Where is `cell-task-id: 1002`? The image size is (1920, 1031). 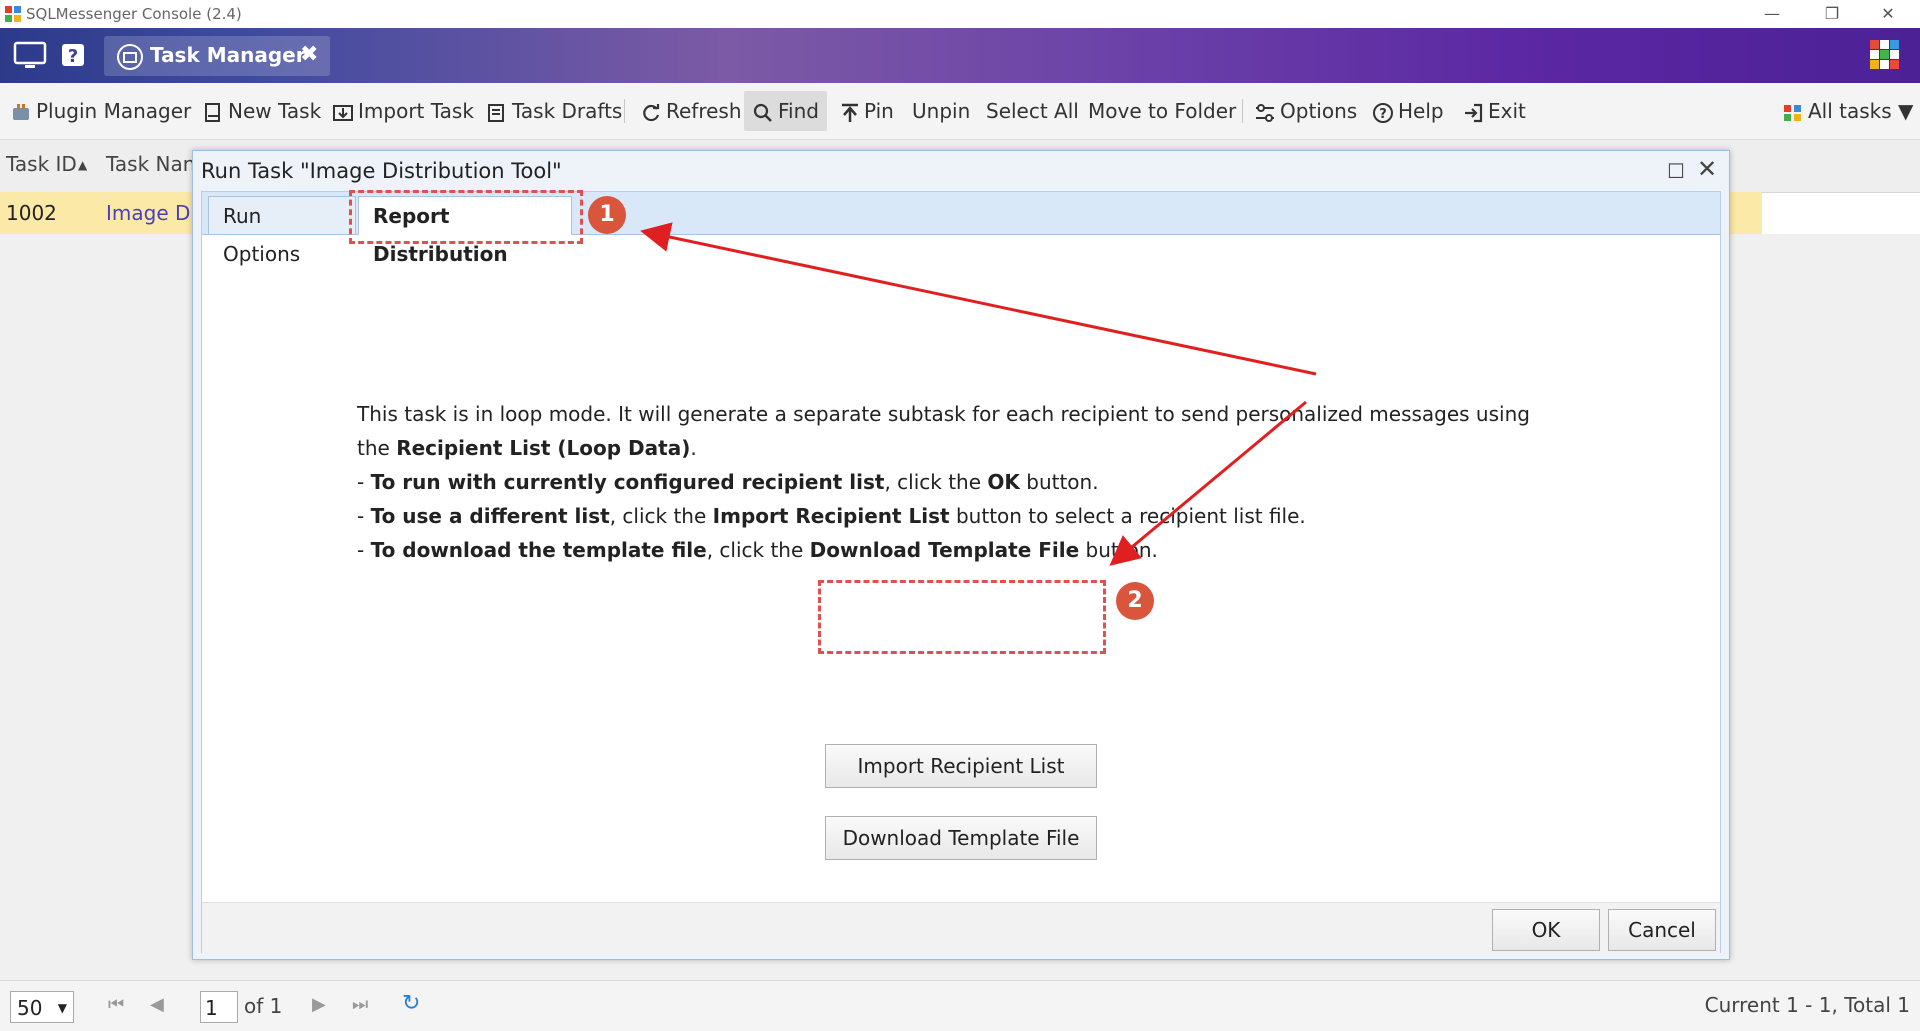
cell-task-id: 1002 is located at coordinates (31, 213).